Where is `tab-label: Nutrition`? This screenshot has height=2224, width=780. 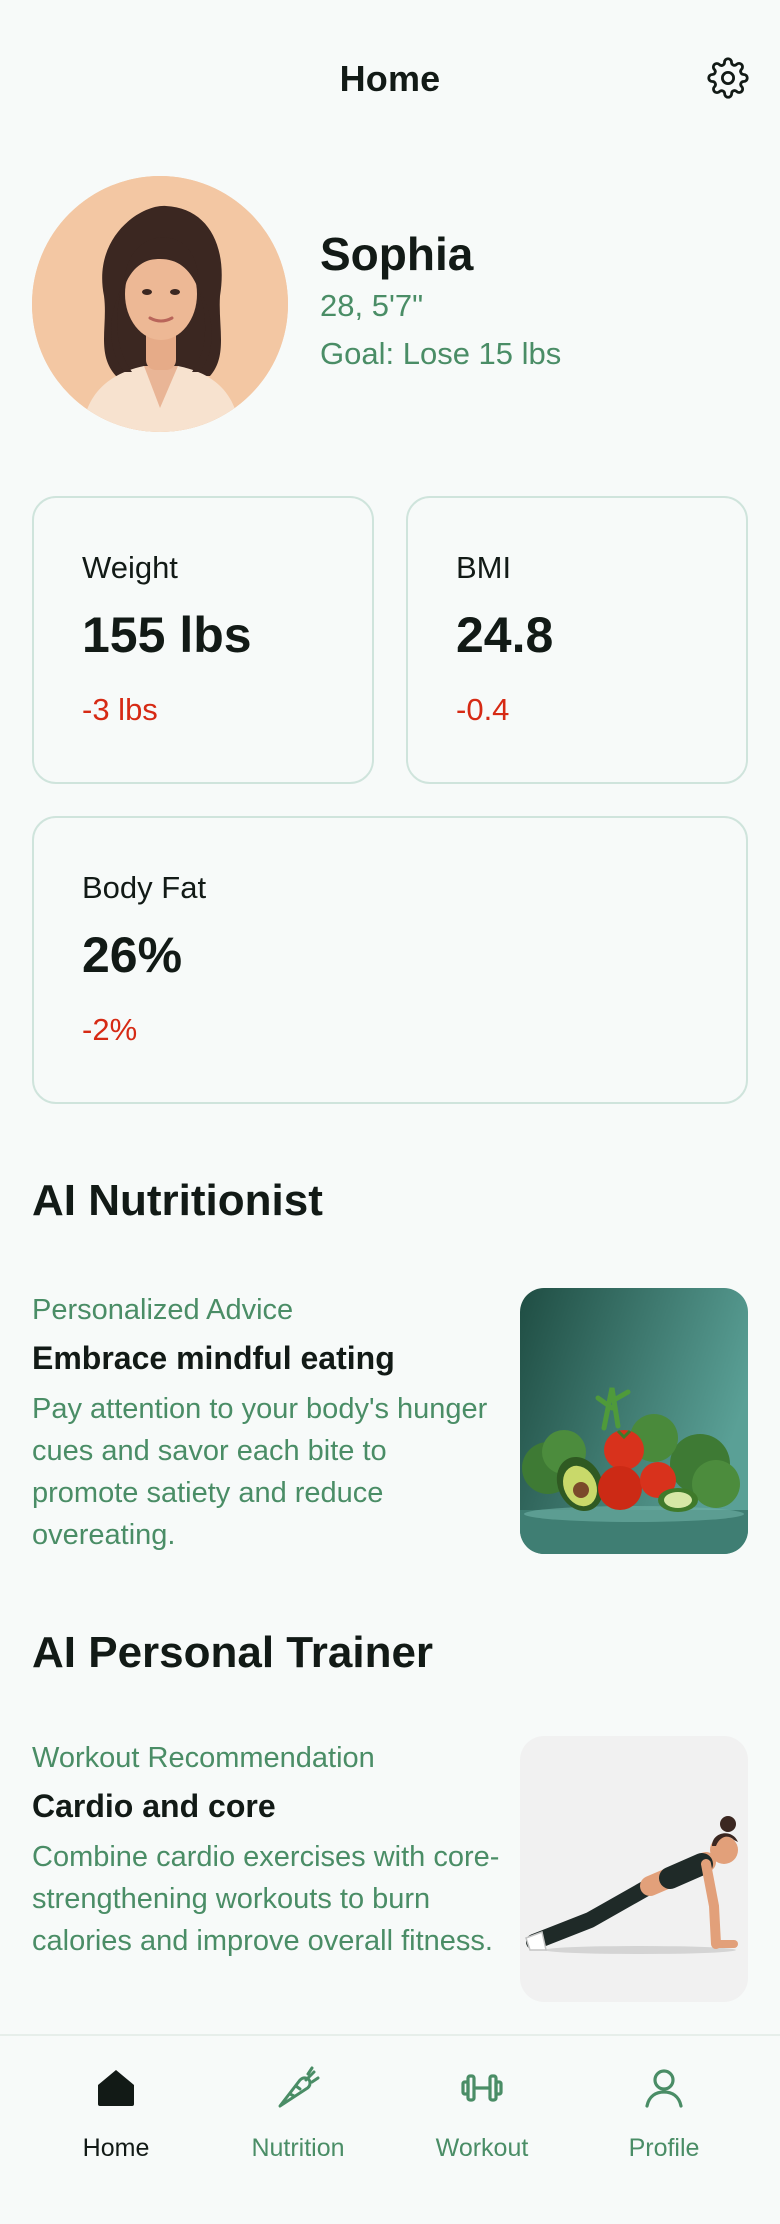 tab-label: Nutrition is located at coordinates (298, 2148).